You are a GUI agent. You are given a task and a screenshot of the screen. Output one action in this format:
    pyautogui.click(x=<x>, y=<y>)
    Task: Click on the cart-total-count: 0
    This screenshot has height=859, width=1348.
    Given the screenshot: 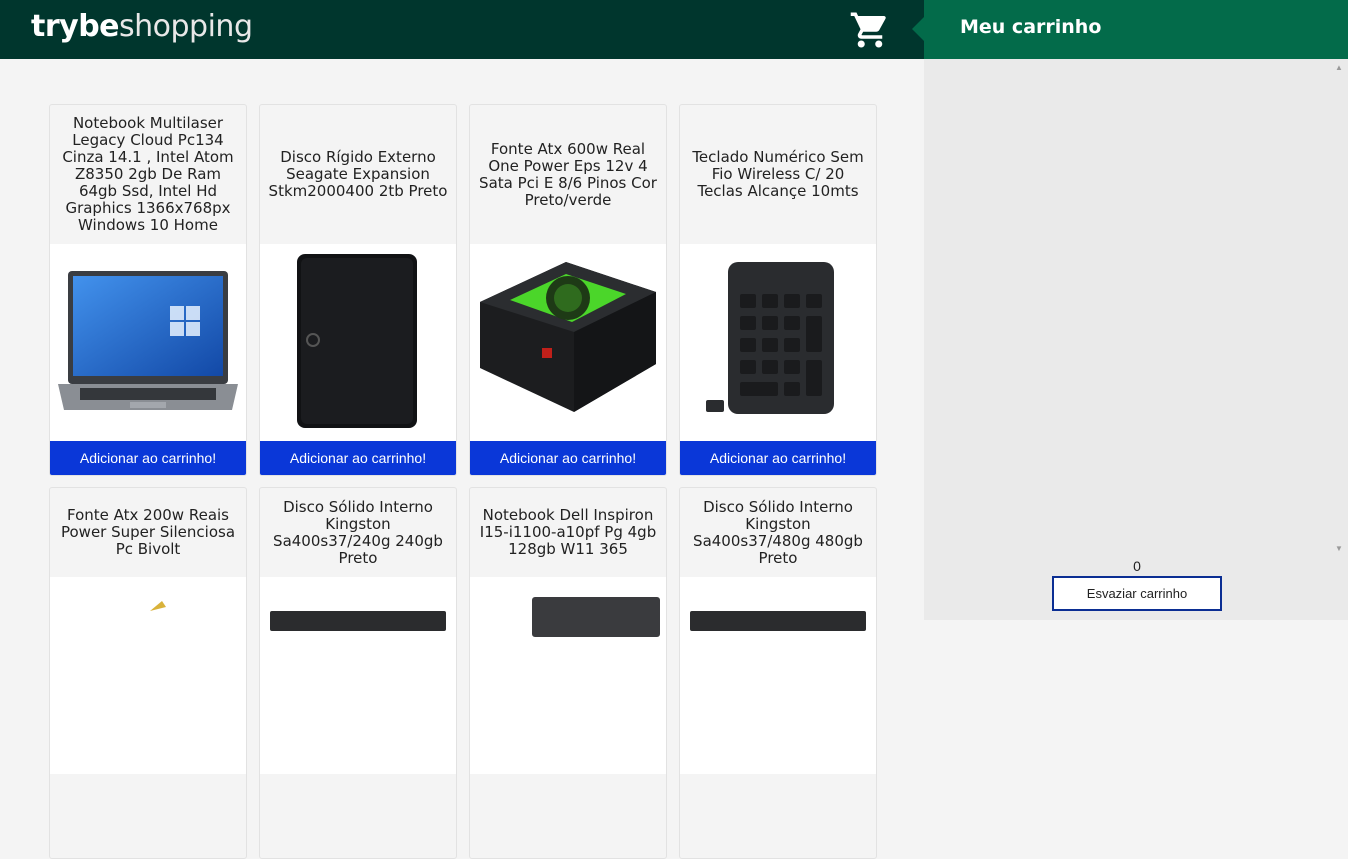 What is the action you would take?
    pyautogui.click(x=1137, y=566)
    